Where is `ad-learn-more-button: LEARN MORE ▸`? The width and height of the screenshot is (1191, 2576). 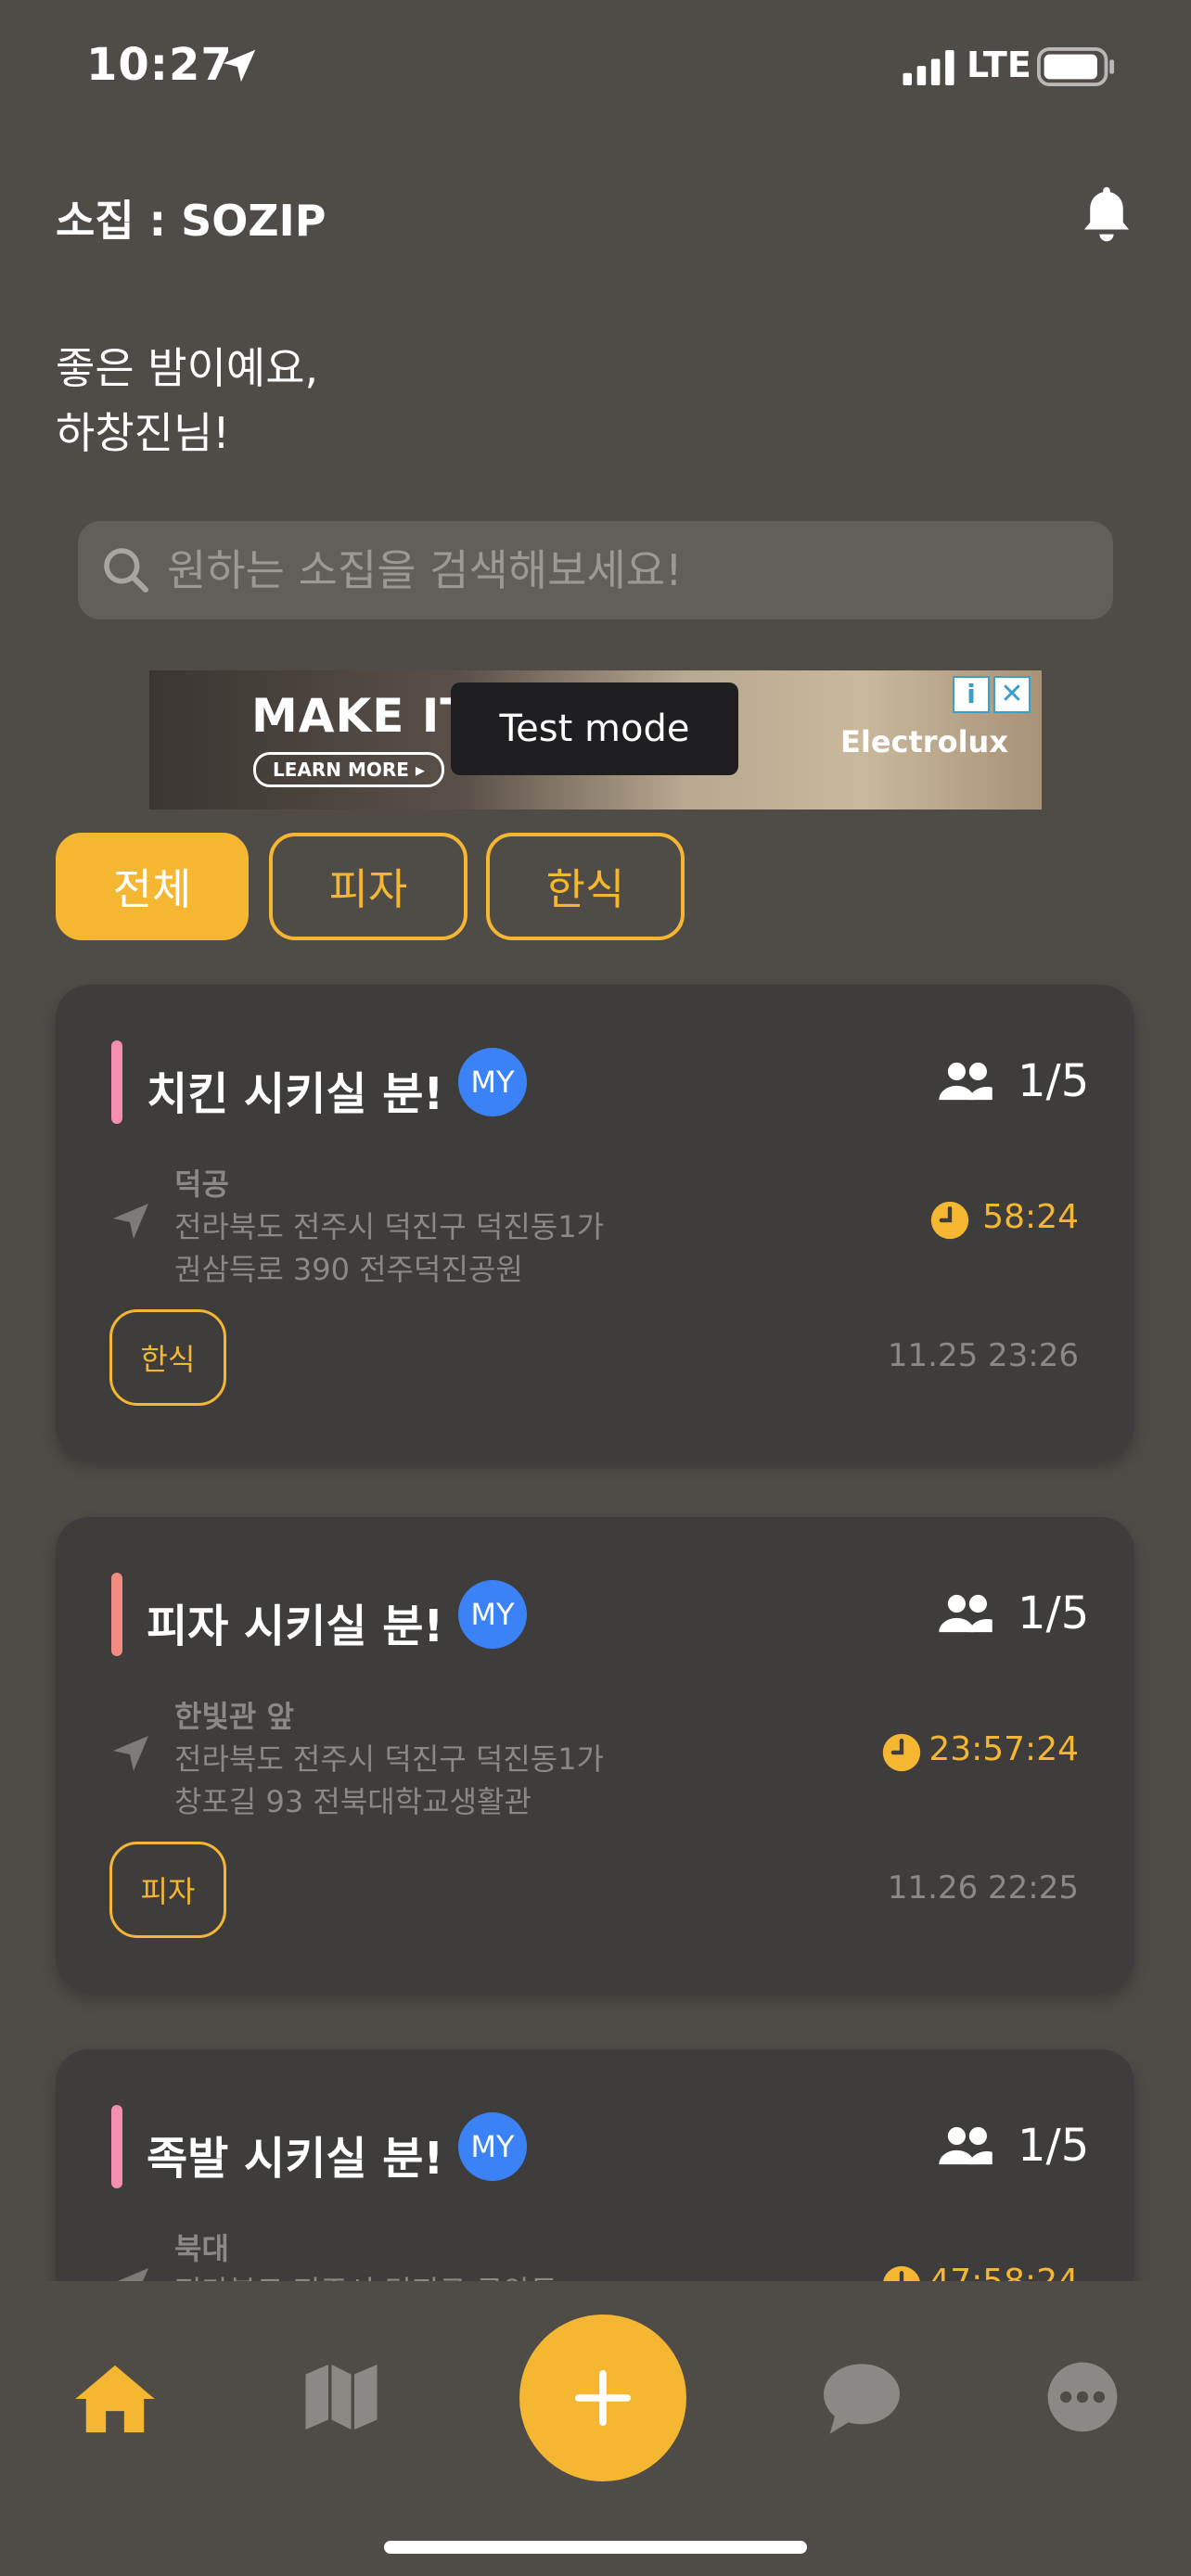
ad-learn-more-button: LEARN MORE ▸ is located at coordinates (348, 769).